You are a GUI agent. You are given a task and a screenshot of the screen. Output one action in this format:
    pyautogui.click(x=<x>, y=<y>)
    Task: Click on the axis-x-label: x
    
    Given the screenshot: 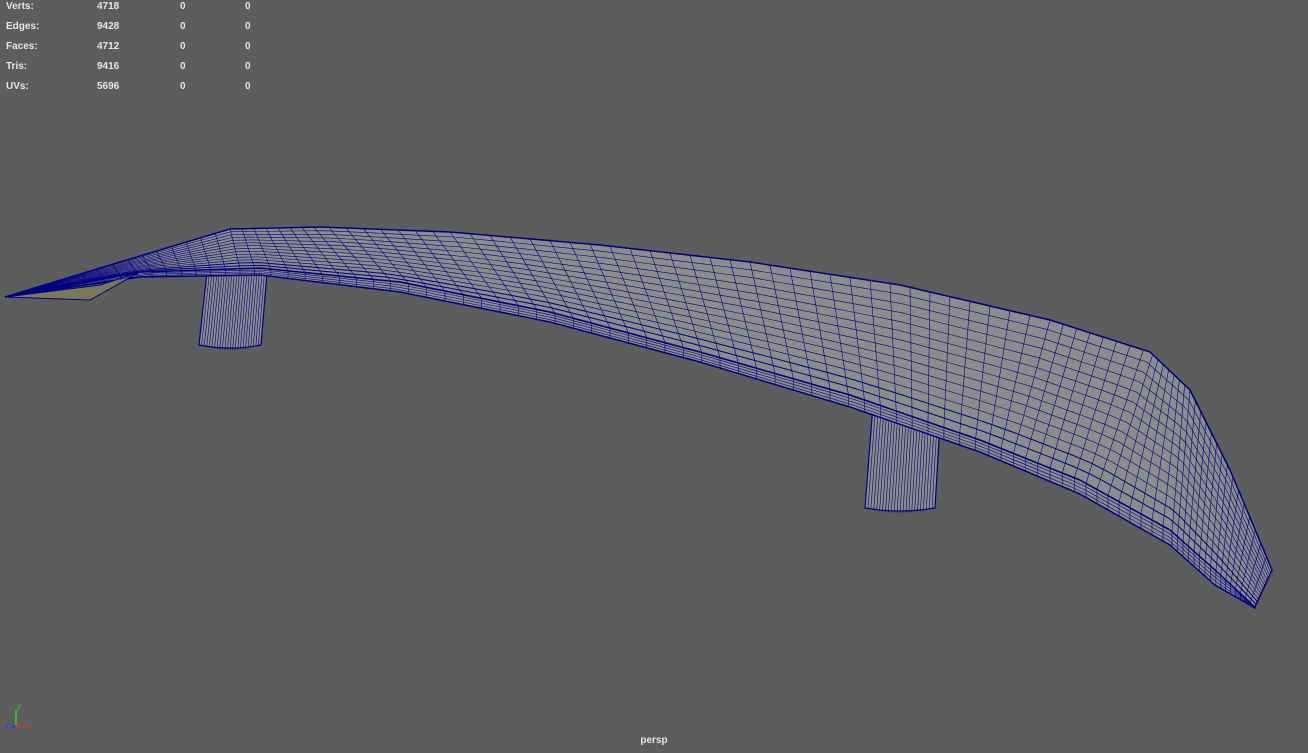 What is the action you would take?
    pyautogui.click(x=29, y=726)
    